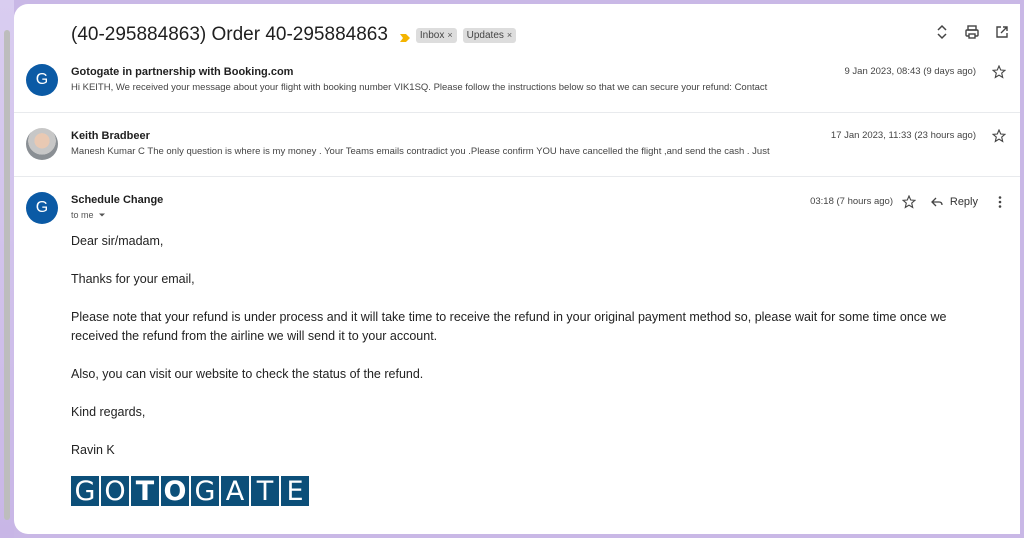 Image resolution: width=1024 pixels, height=538 pixels. I want to click on label-chip-inbox-text: Inbox, so click(432, 35).